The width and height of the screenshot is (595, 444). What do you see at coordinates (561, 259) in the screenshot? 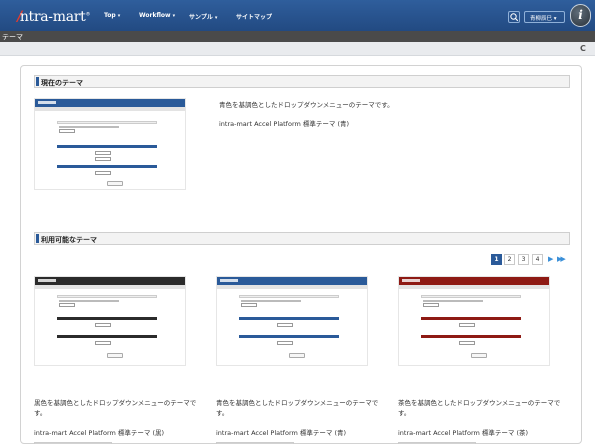
I see `pagination-last-icon: ▶▶` at bounding box center [561, 259].